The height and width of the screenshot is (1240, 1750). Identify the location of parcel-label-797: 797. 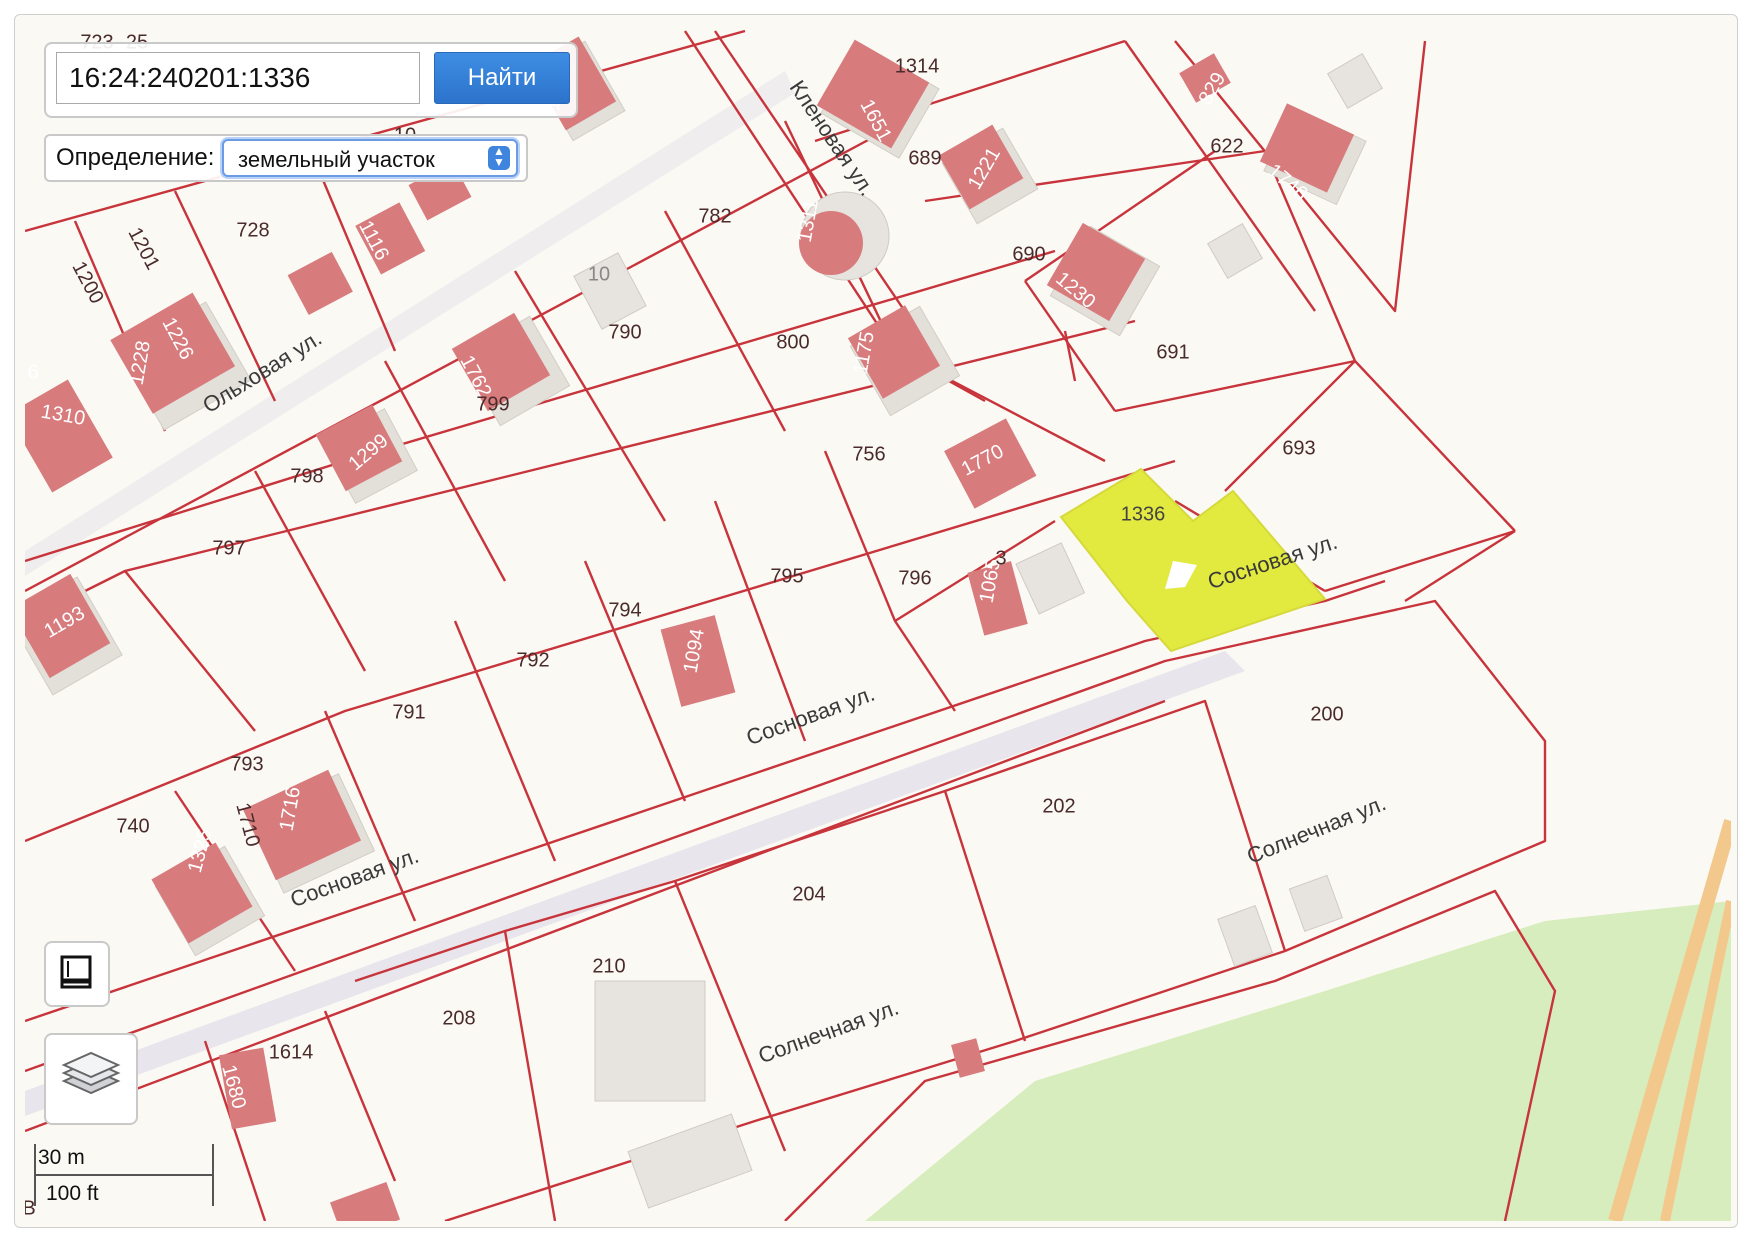
(228, 548).